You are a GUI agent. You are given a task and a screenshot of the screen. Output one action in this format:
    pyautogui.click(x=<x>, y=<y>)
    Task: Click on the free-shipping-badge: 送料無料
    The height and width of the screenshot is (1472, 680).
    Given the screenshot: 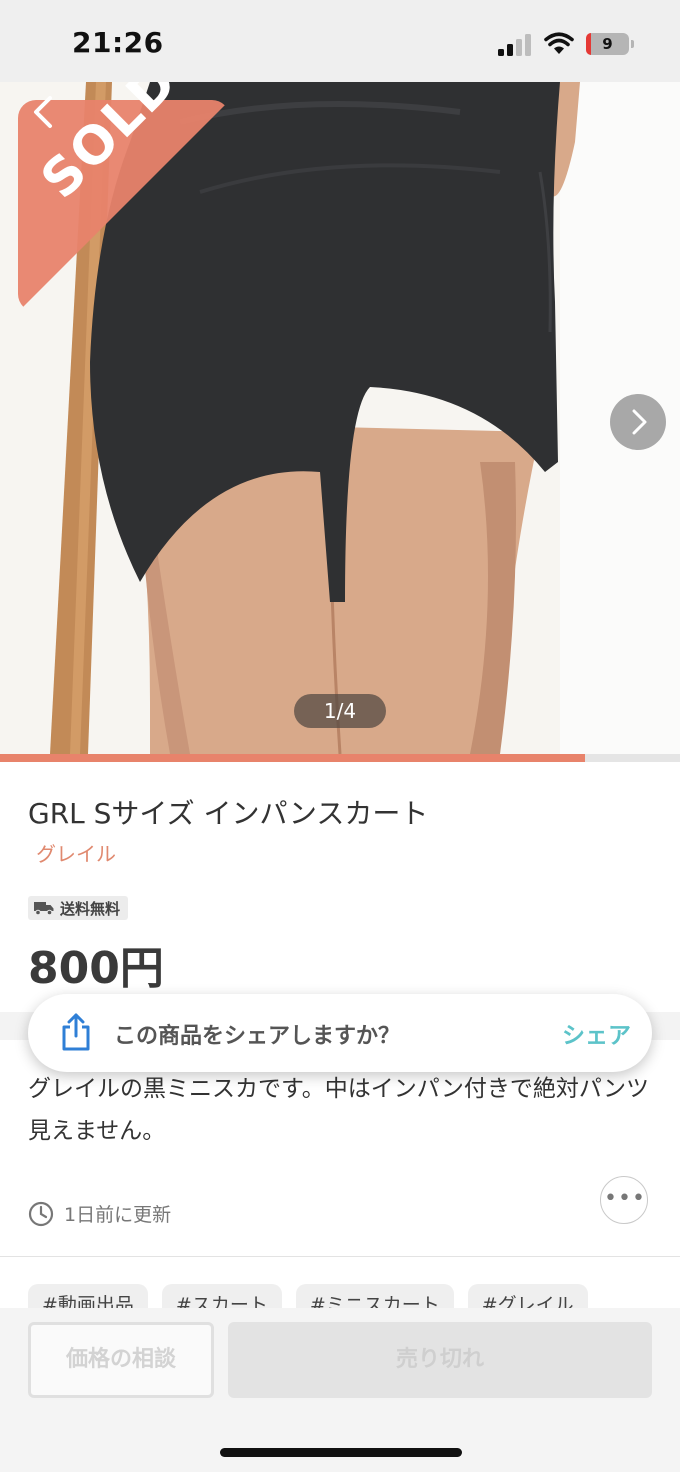 What is the action you would take?
    pyautogui.click(x=78, y=908)
    